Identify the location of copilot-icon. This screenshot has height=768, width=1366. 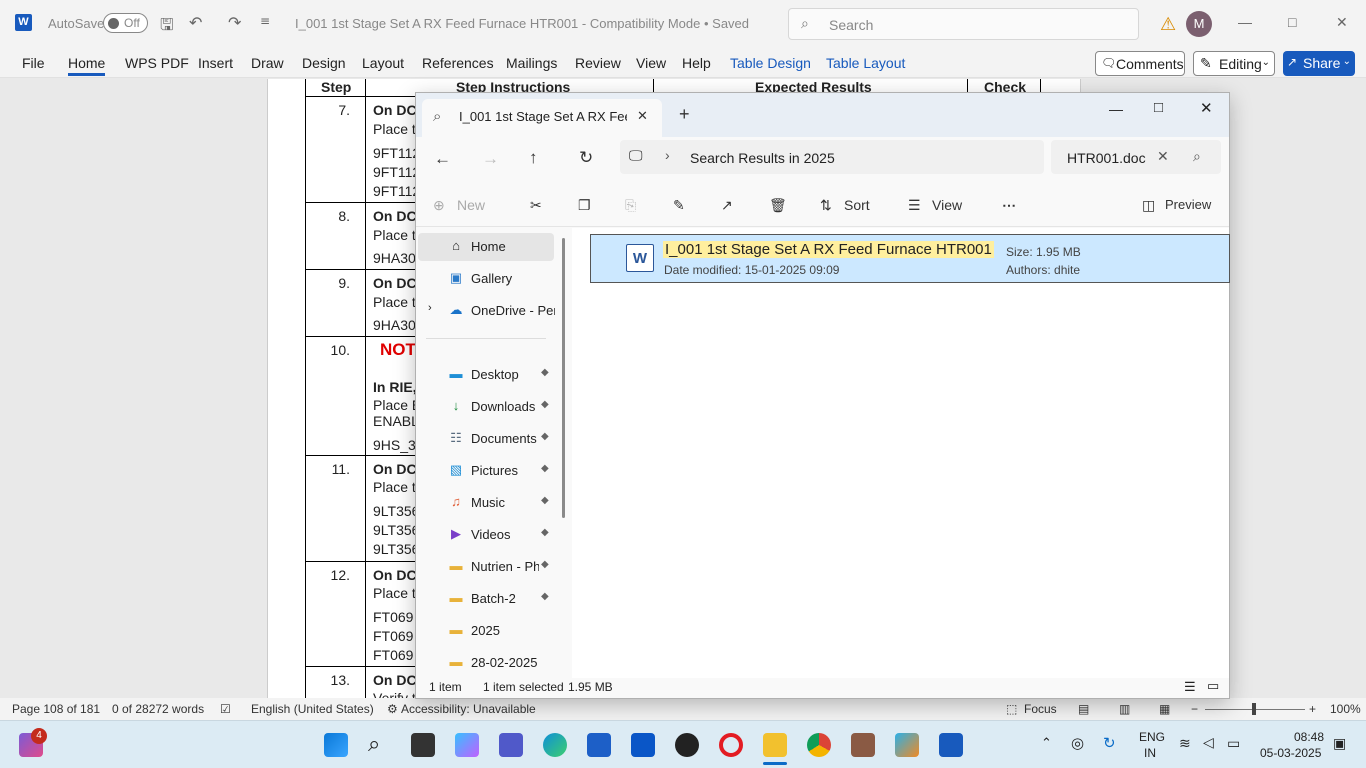
(467, 745).